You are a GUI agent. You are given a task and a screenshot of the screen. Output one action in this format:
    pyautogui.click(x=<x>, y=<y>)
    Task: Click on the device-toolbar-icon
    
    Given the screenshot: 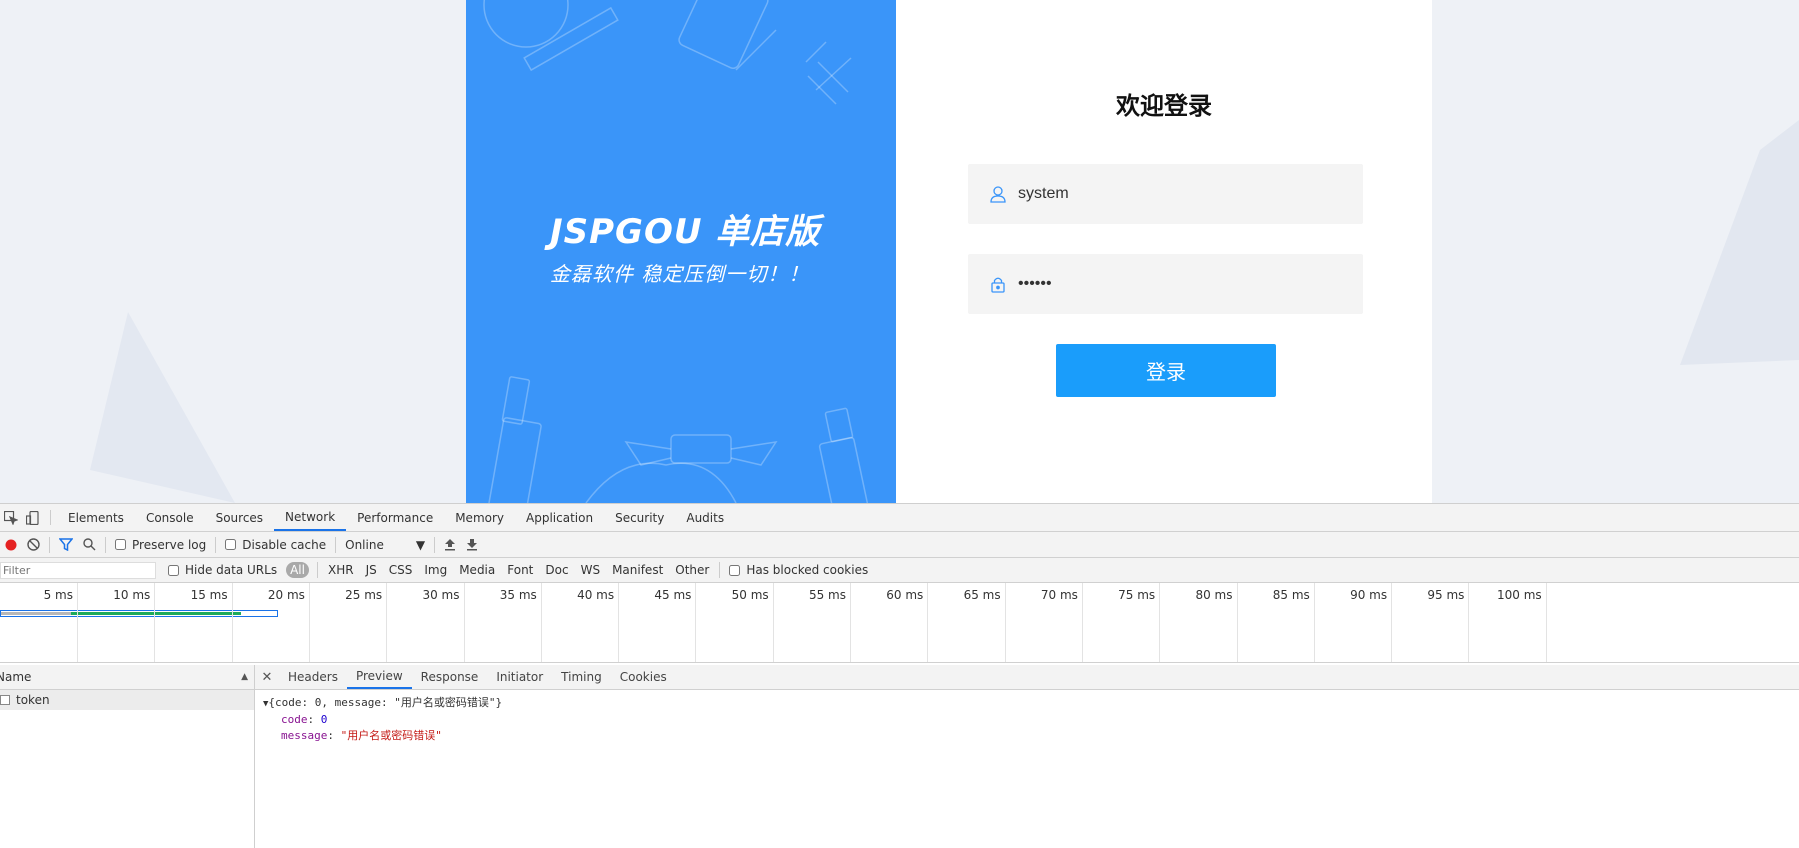 What is the action you would take?
    pyautogui.click(x=33, y=517)
    